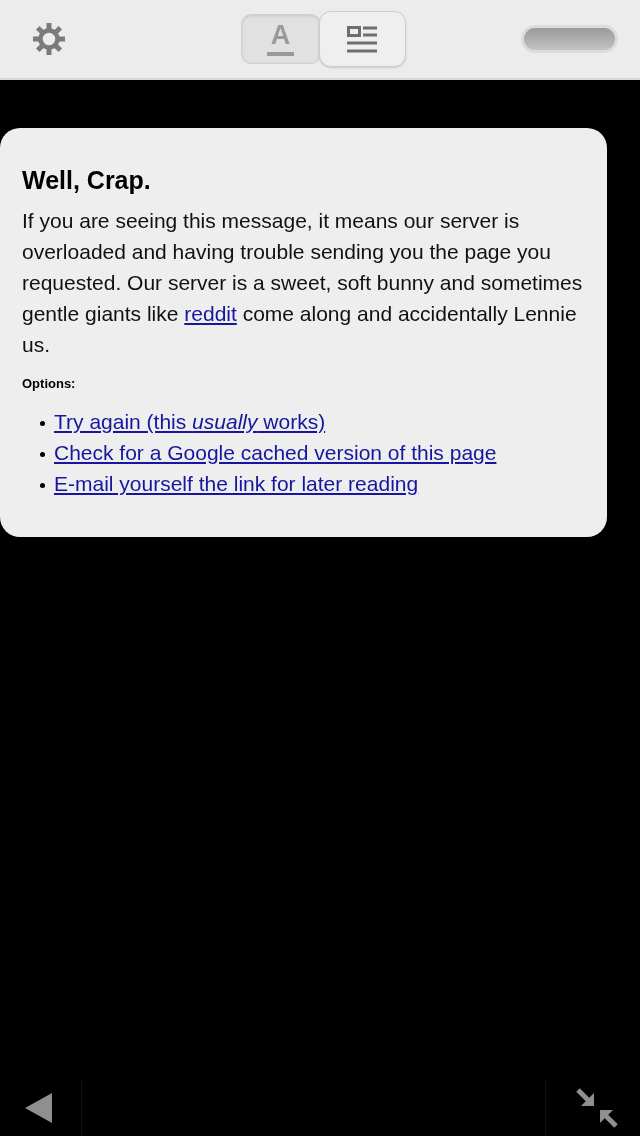 The width and height of the screenshot is (640, 1136). I want to click on option-link: Try again (this usually works), so click(190, 421).